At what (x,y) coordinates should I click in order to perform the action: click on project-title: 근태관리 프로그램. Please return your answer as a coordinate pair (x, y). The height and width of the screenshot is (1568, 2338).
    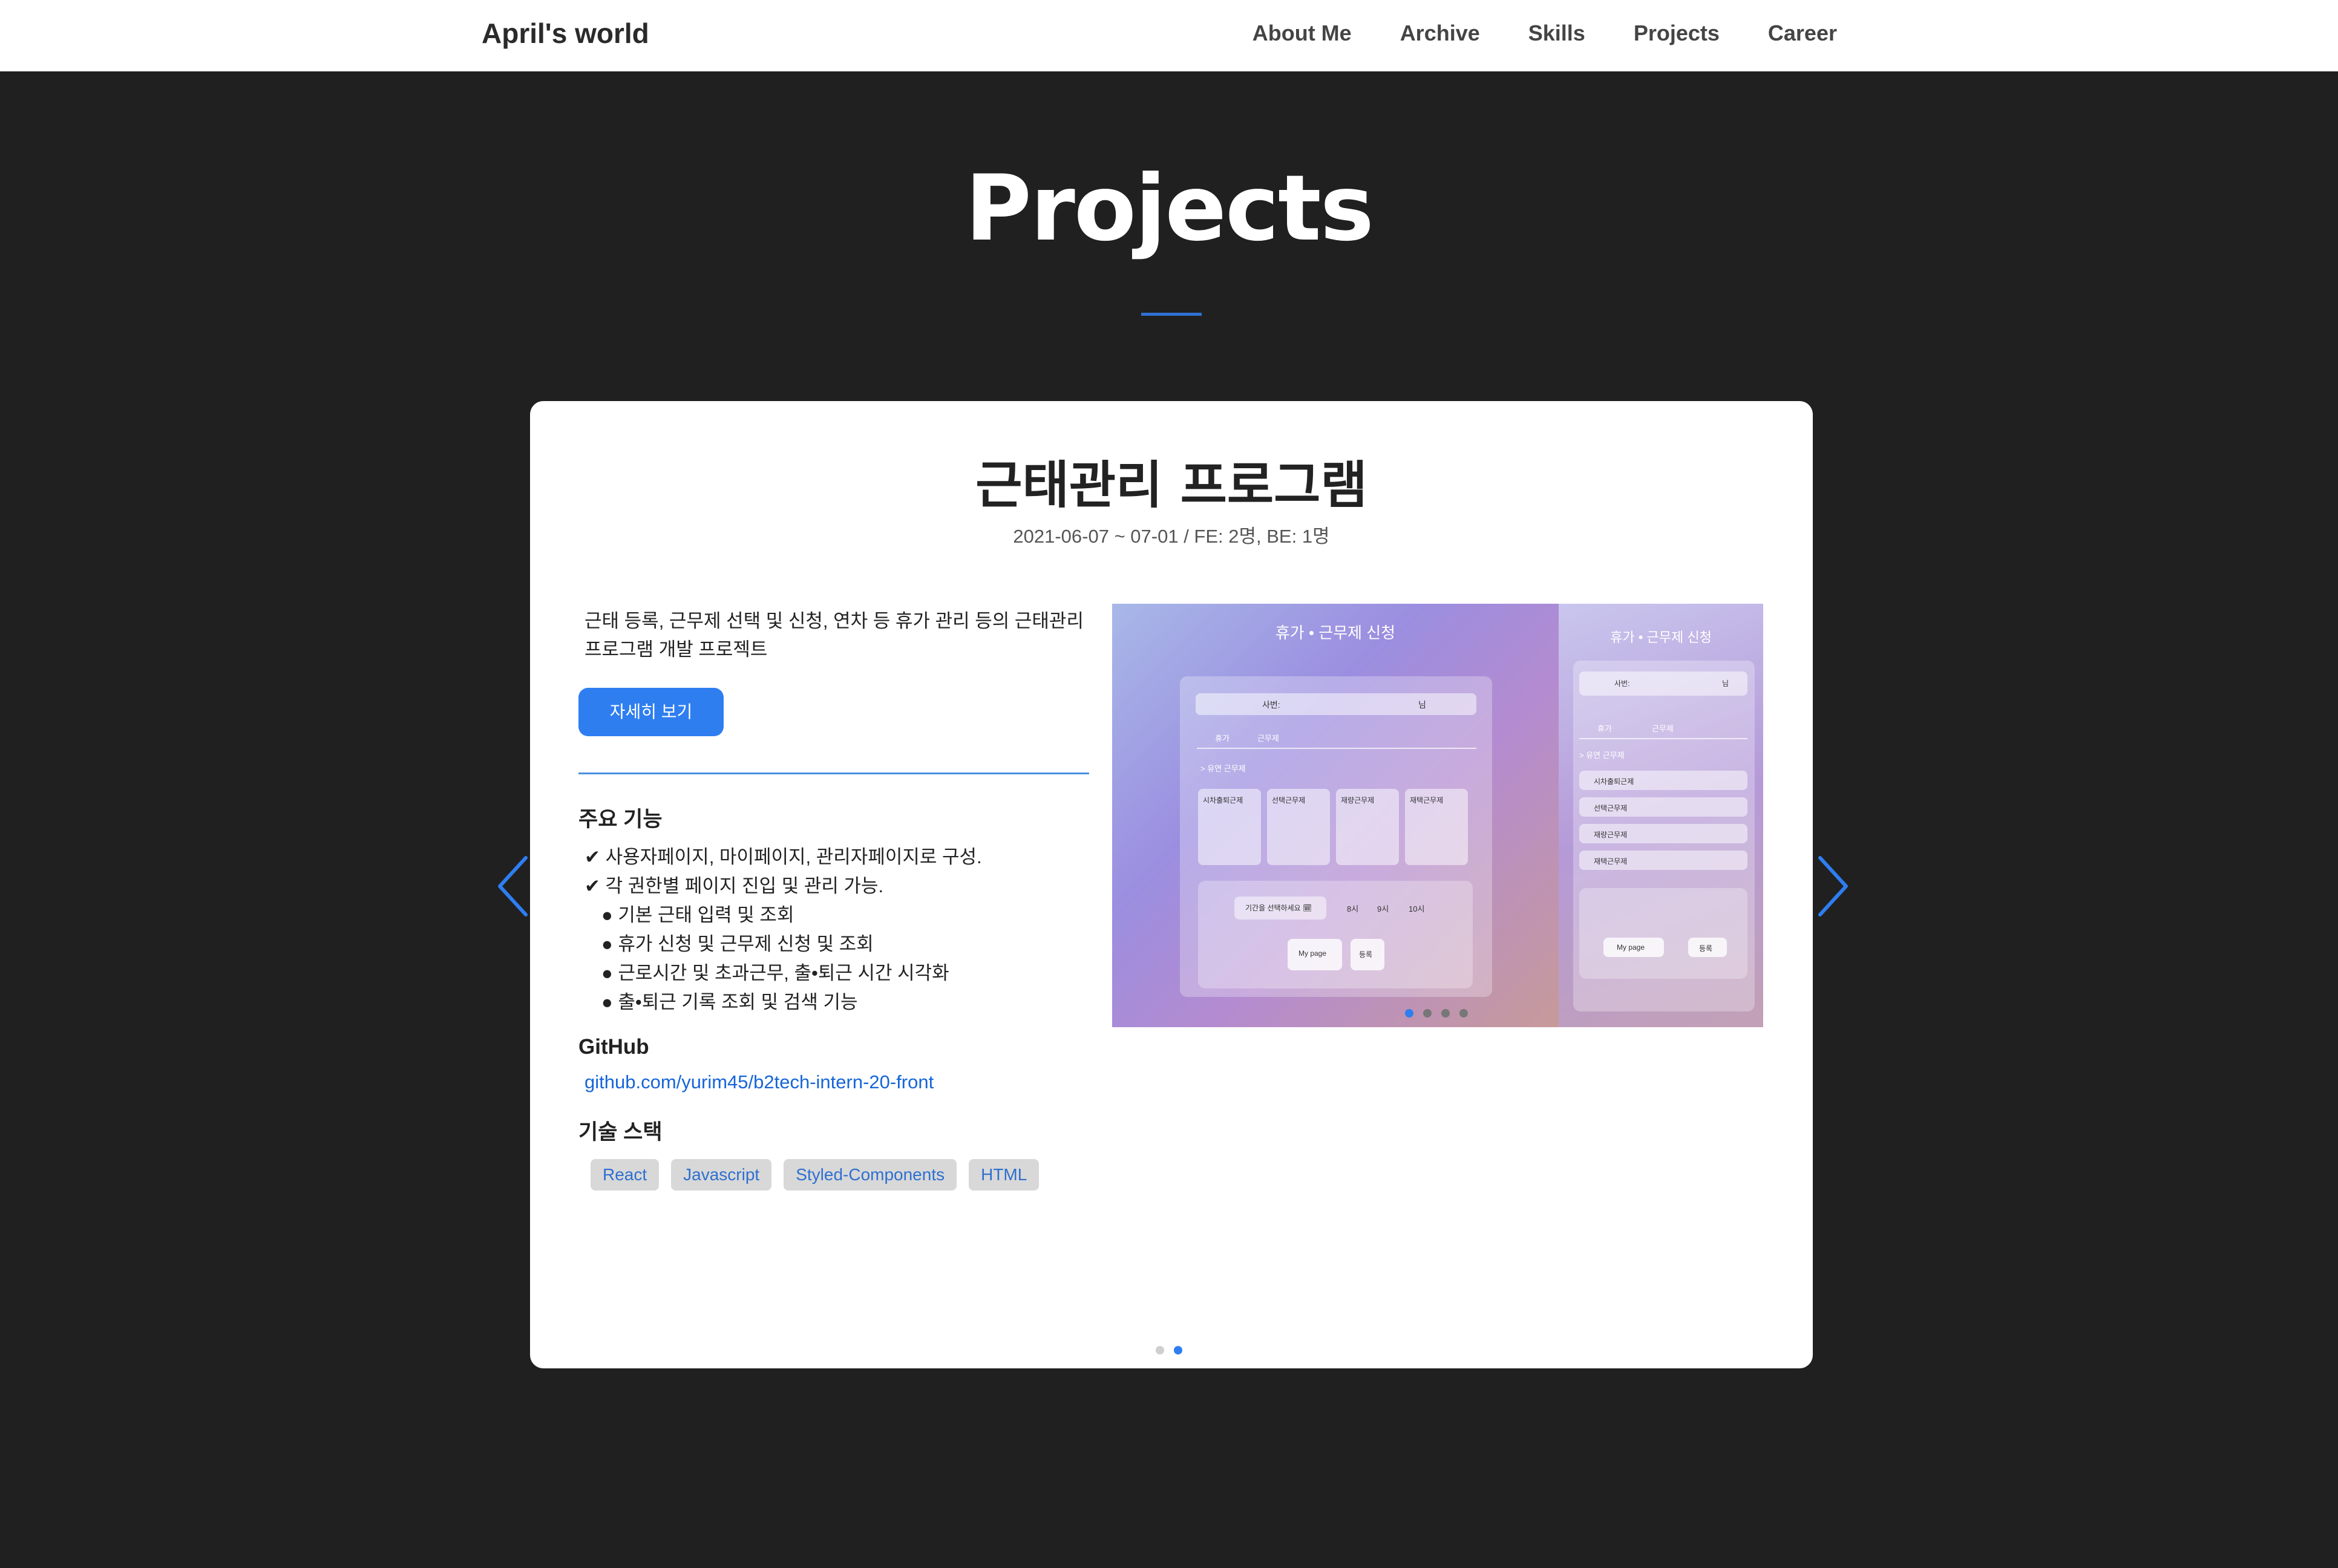
    Looking at the image, I should click on (1171, 485).